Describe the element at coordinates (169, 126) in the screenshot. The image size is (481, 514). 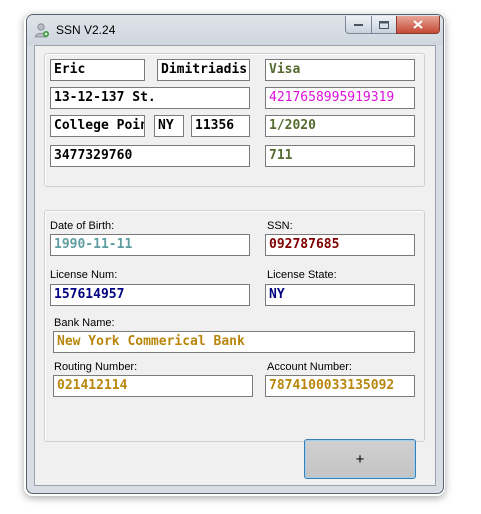
I see `state-field: NY` at that location.